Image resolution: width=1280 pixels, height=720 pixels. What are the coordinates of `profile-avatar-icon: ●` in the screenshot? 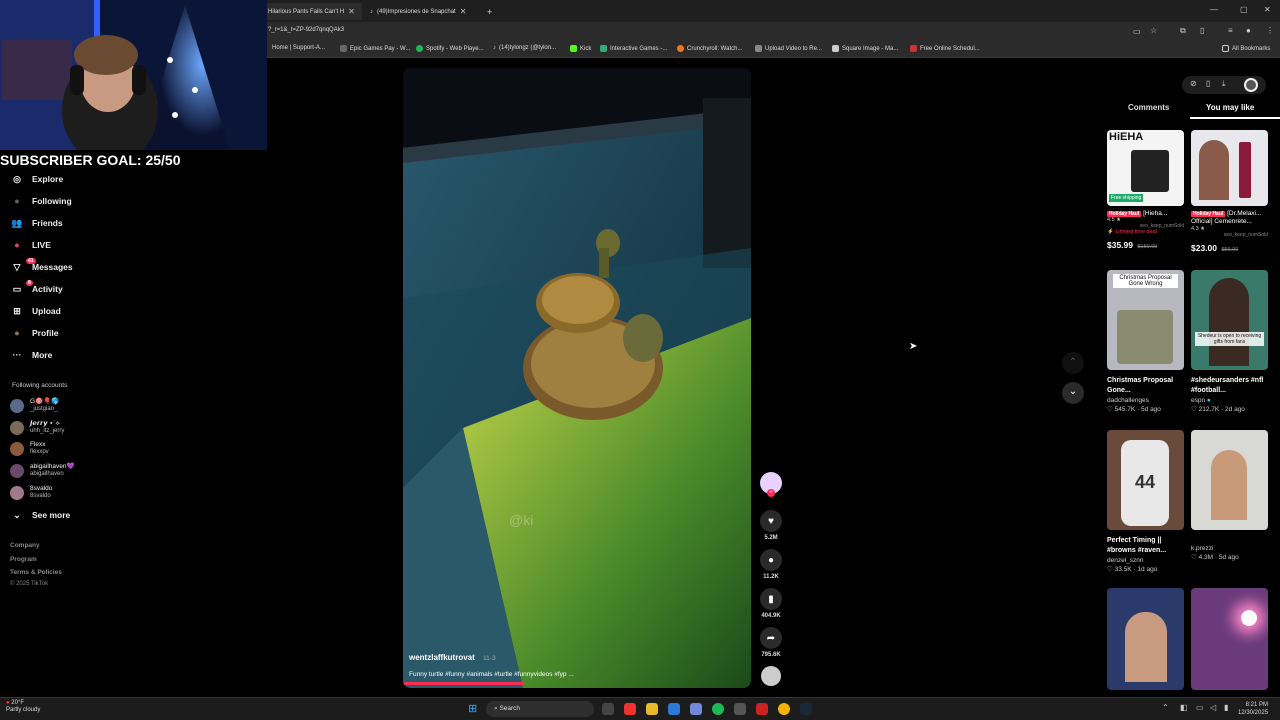 It's located at (1248, 30).